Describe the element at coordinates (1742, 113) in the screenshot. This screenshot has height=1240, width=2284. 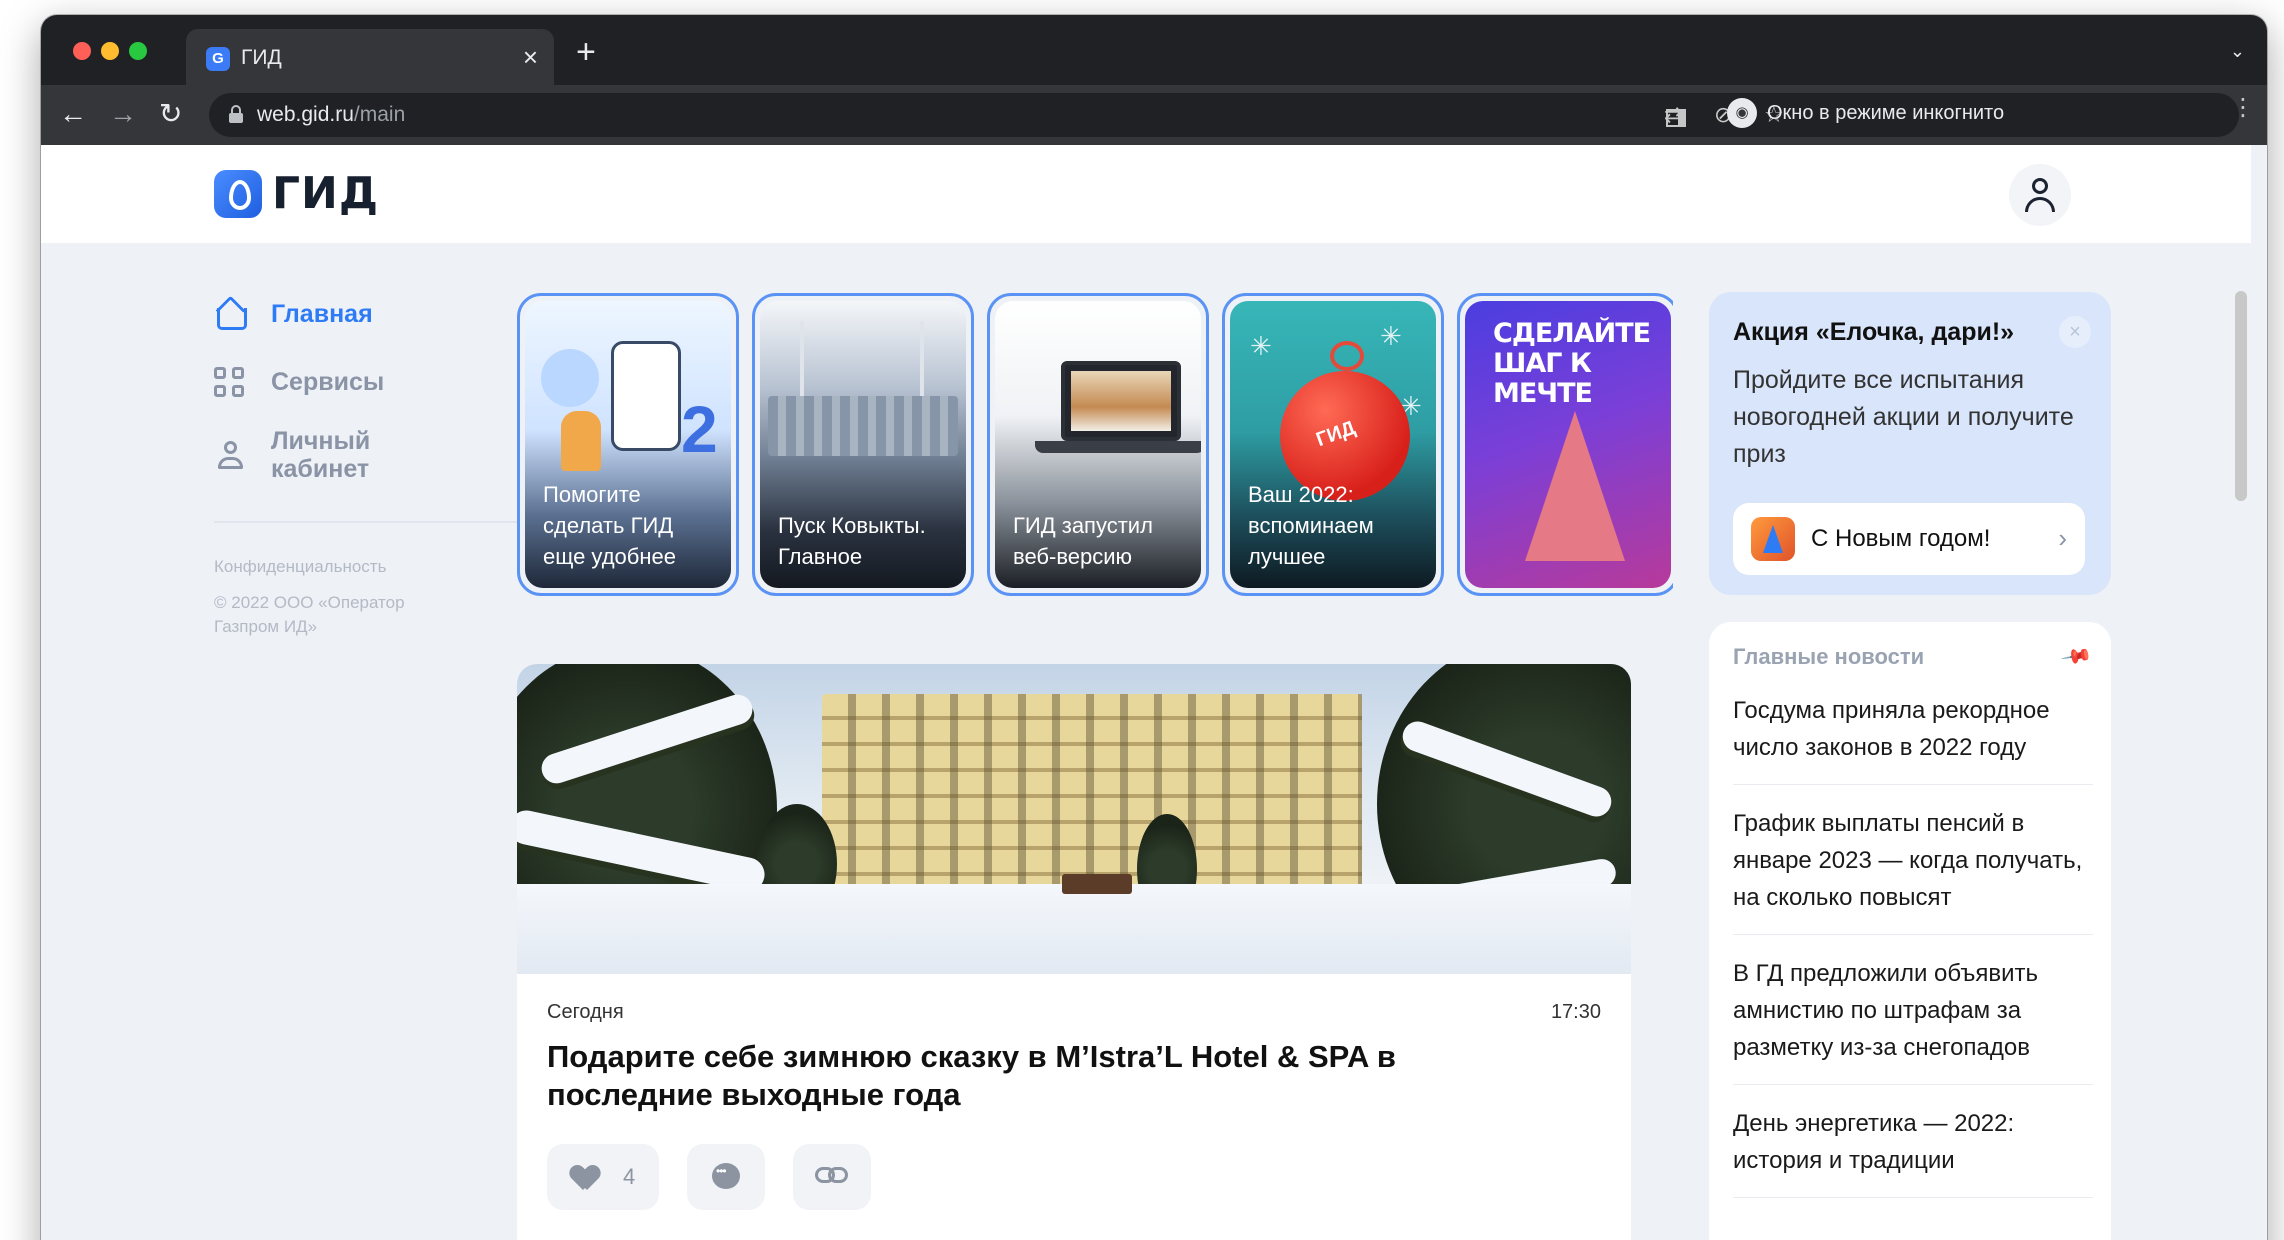
I see `incognito-icon: ◉` at that location.